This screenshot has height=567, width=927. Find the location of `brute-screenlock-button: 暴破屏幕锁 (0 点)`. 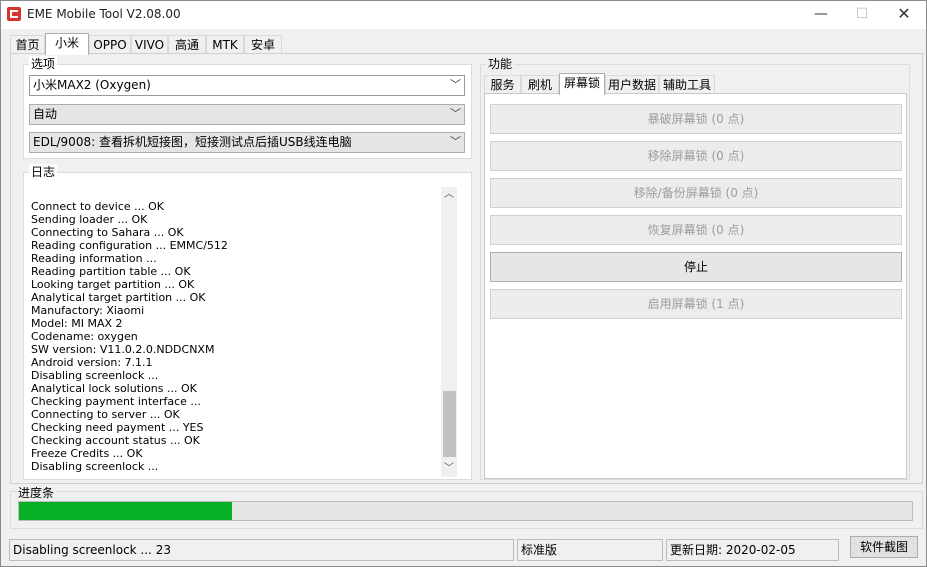

brute-screenlock-button: 暴破屏幕锁 (0 点) is located at coordinates (696, 119).